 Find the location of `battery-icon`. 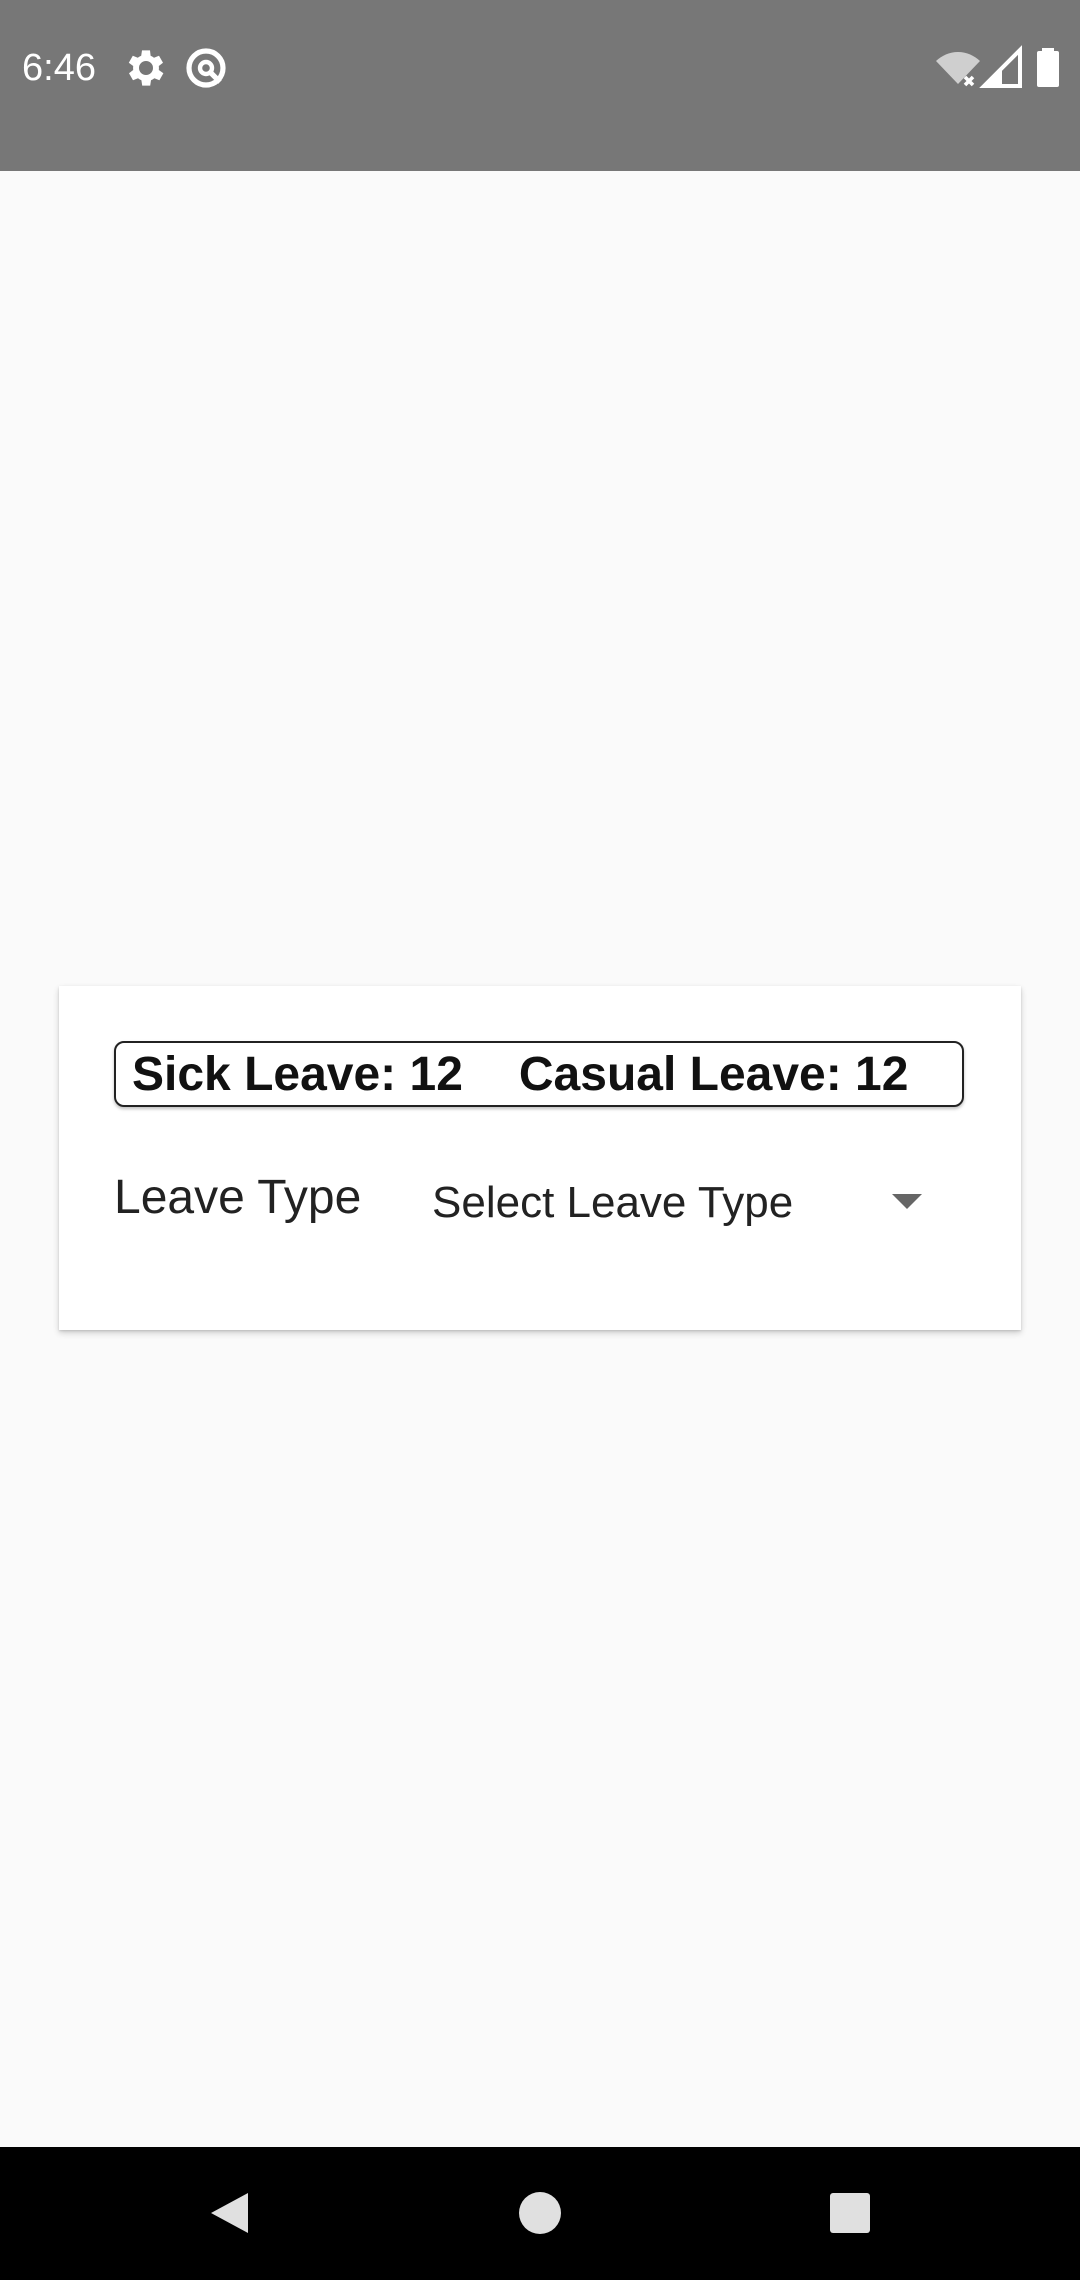

battery-icon is located at coordinates (1048, 68).